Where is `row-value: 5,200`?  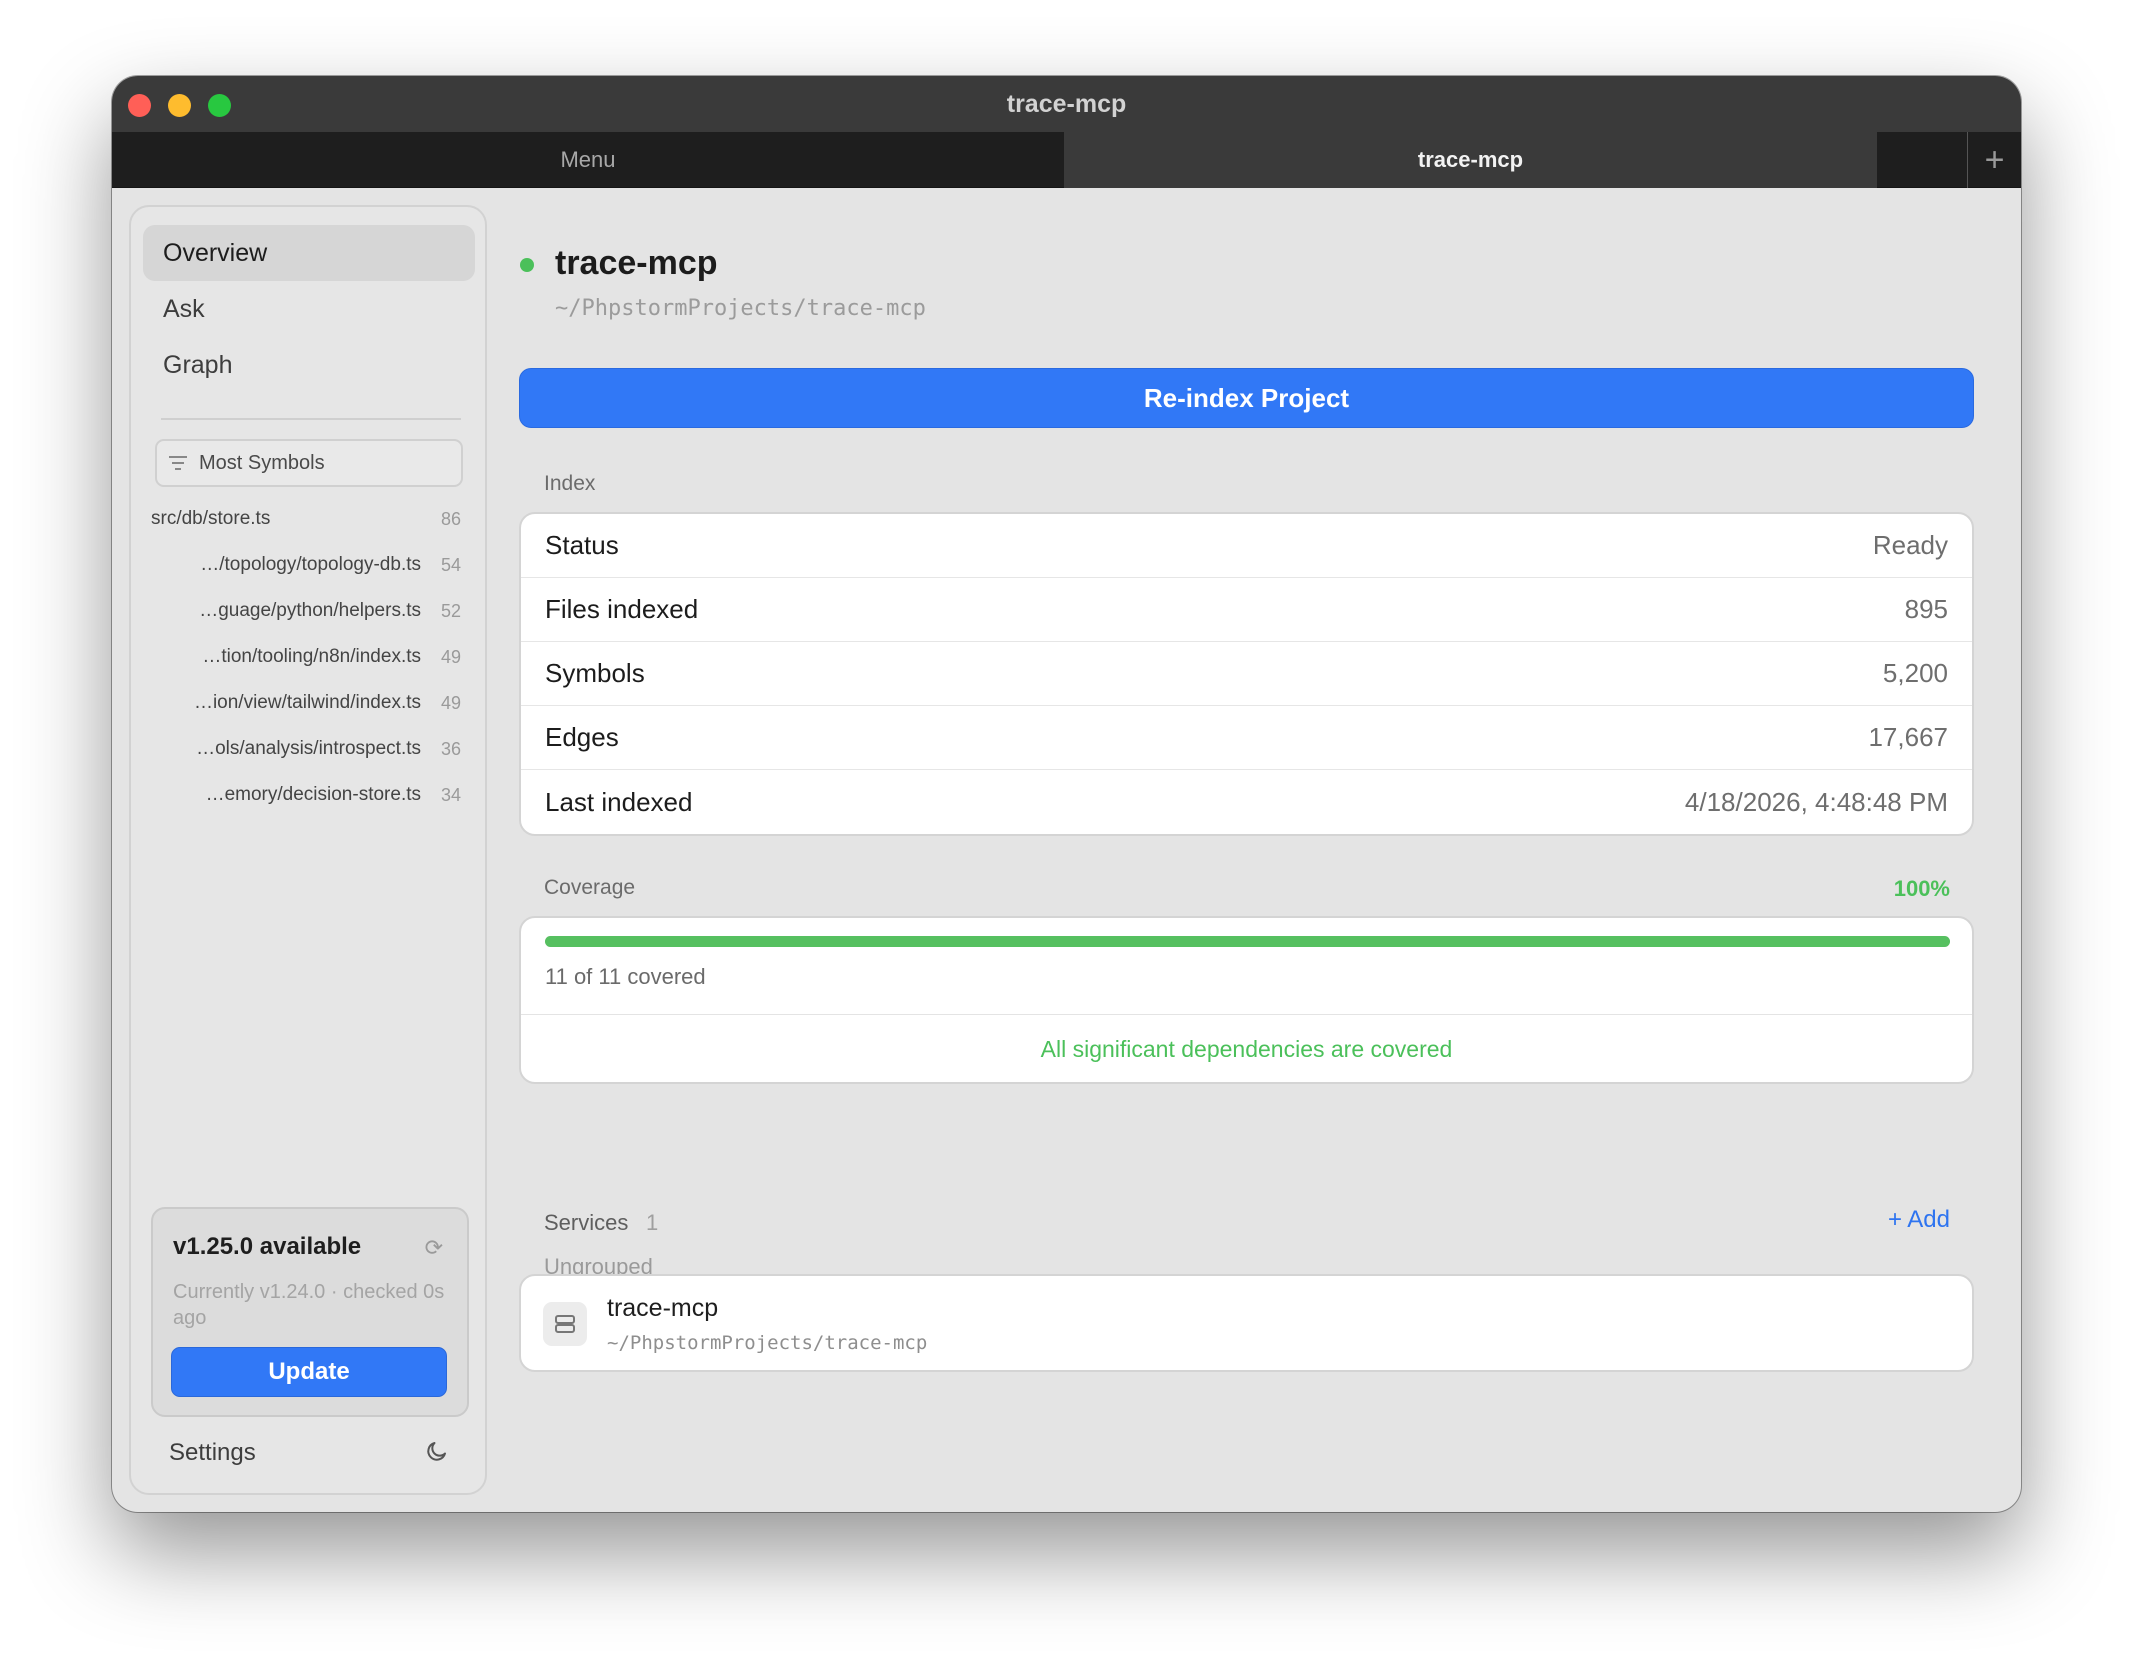
row-value: 5,200 is located at coordinates (1915, 673).